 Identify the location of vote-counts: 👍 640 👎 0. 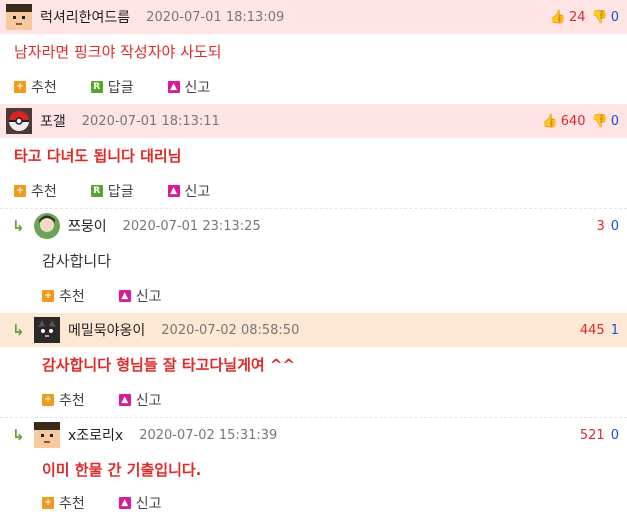
(580, 121).